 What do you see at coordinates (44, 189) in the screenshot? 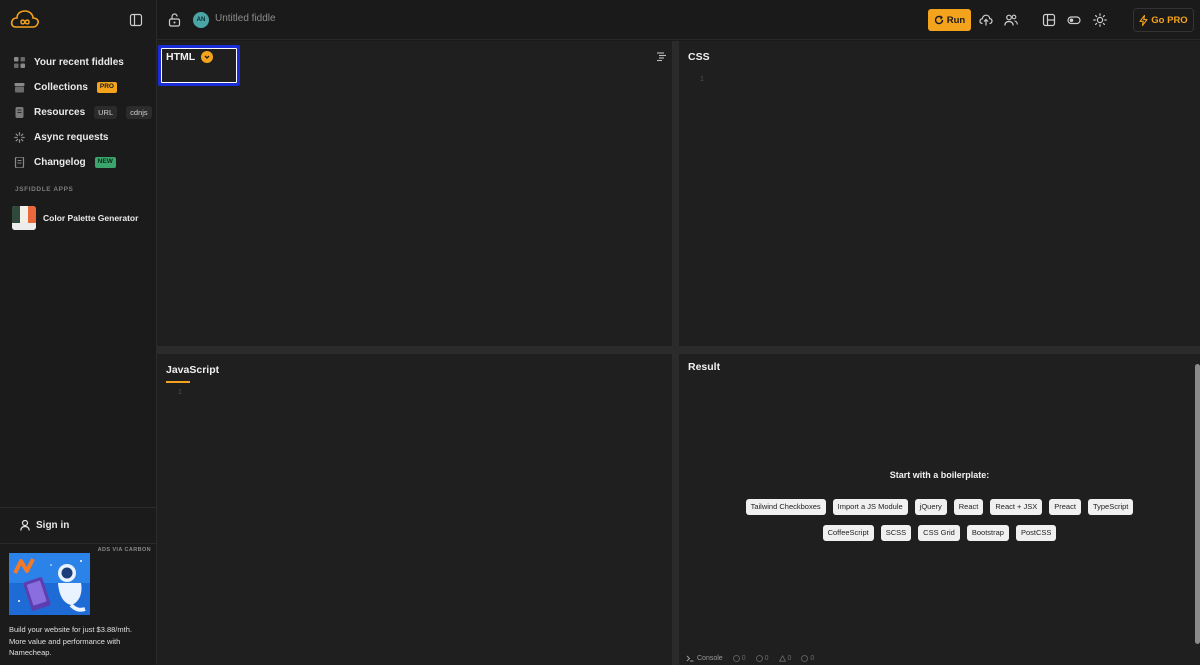
I see `apps-section-label: JSFIDDLE APPS` at bounding box center [44, 189].